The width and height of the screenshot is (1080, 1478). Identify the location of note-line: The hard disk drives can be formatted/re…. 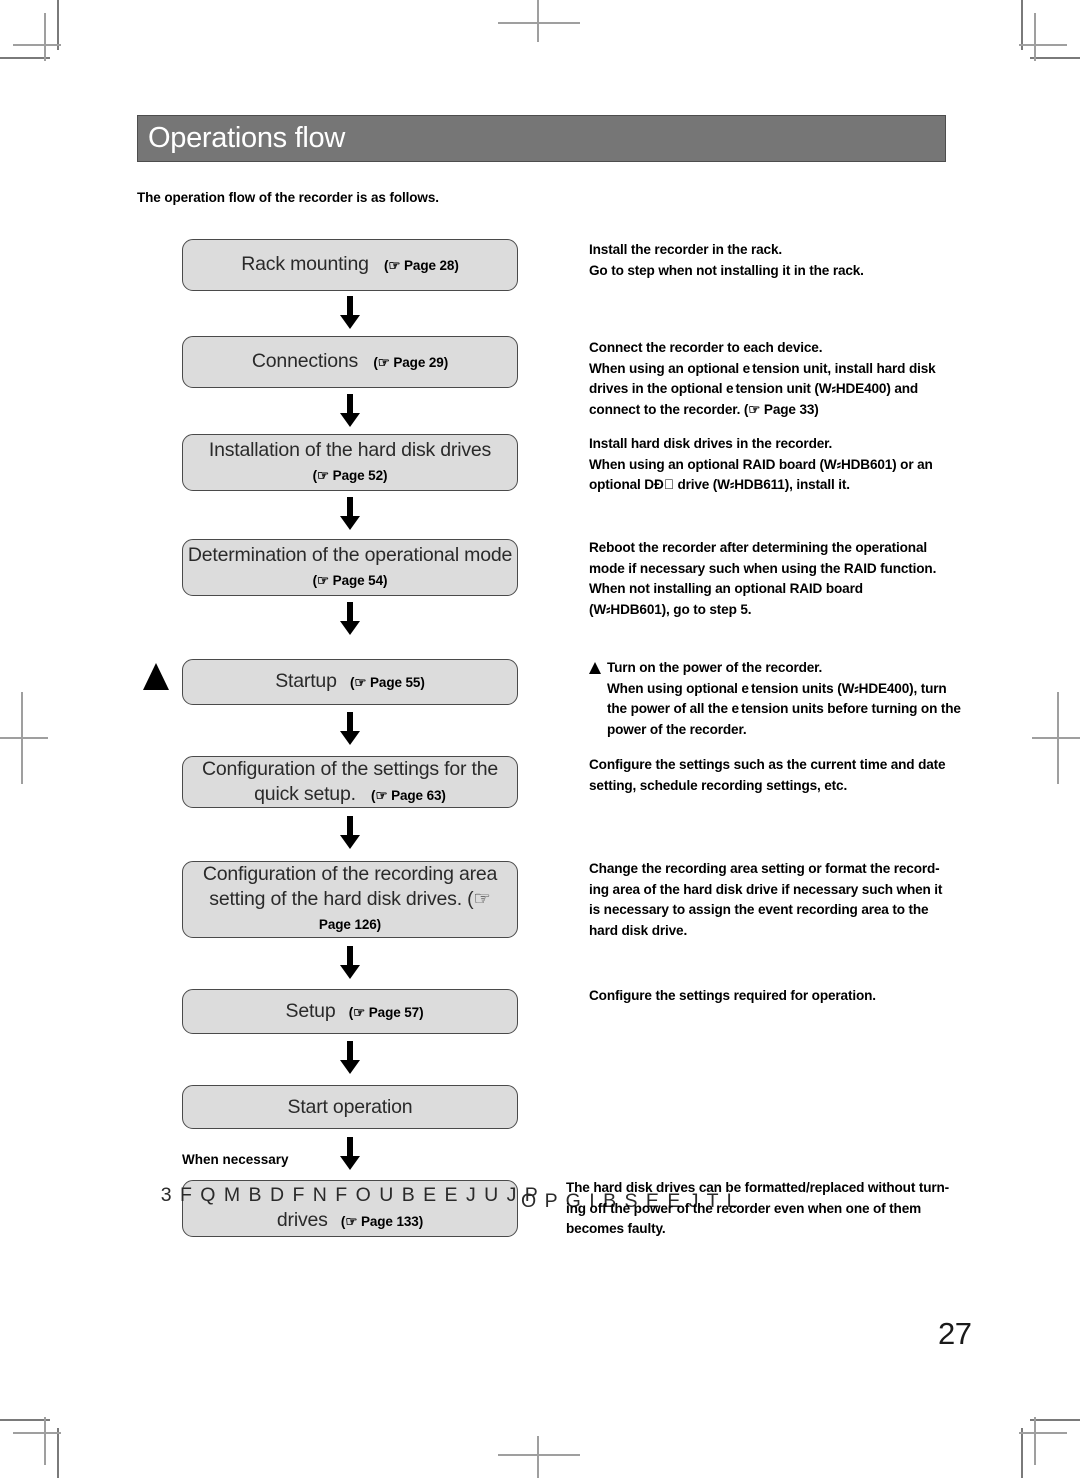
(758, 1187).